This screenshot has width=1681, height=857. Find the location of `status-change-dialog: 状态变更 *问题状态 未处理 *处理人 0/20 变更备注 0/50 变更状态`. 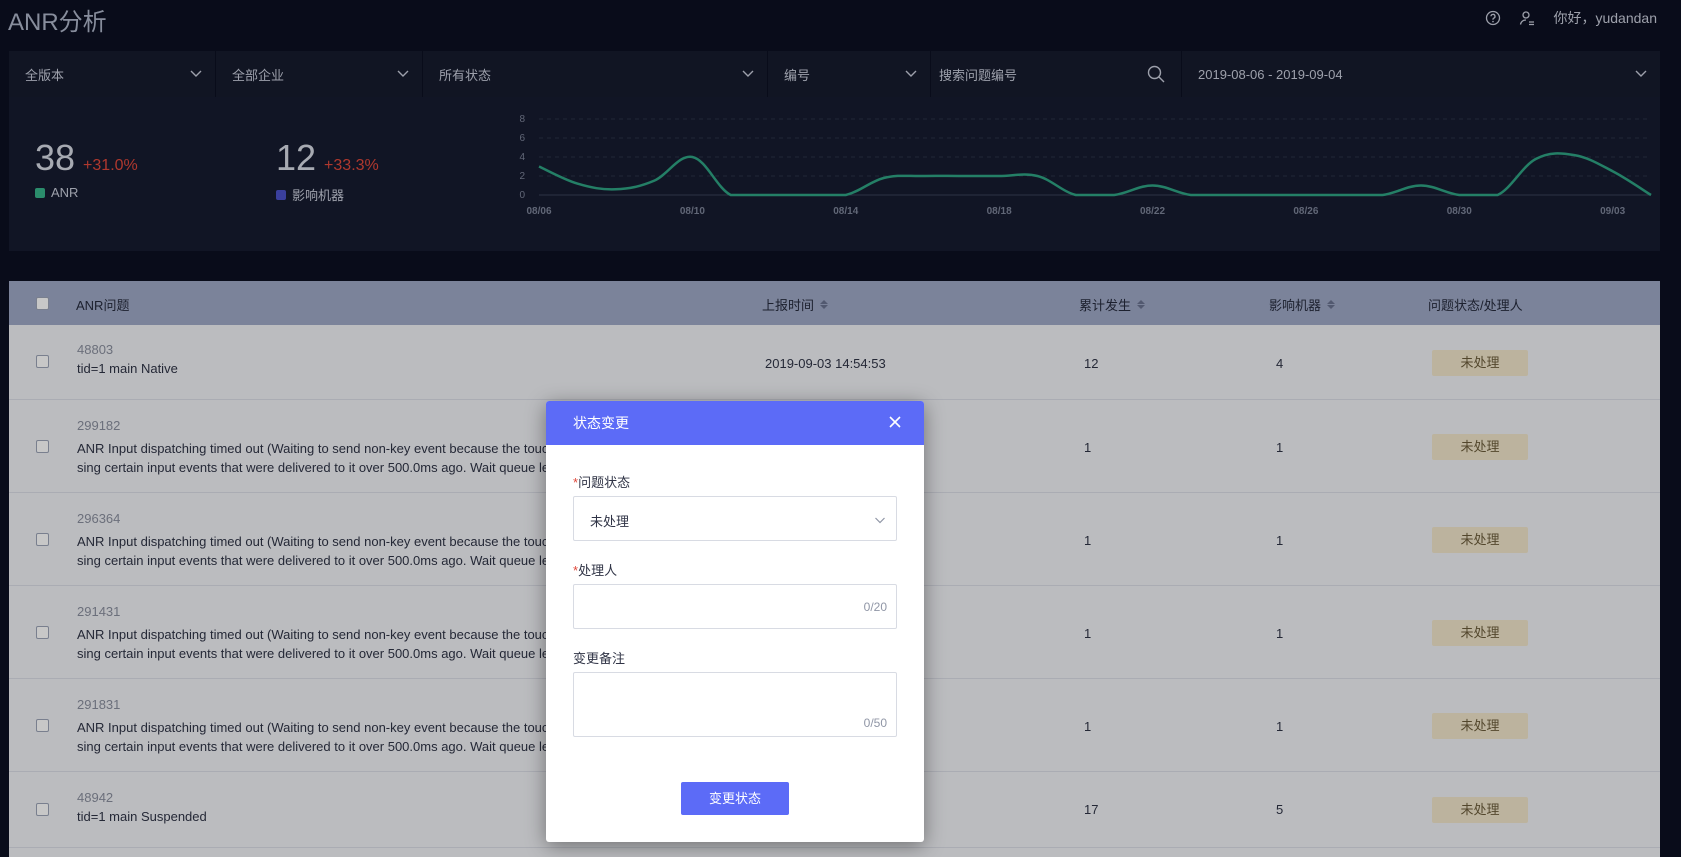

status-change-dialog: 状态变更 *问题状态 未处理 *处理人 0/20 变更备注 0/50 变更状态 is located at coordinates (735, 621).